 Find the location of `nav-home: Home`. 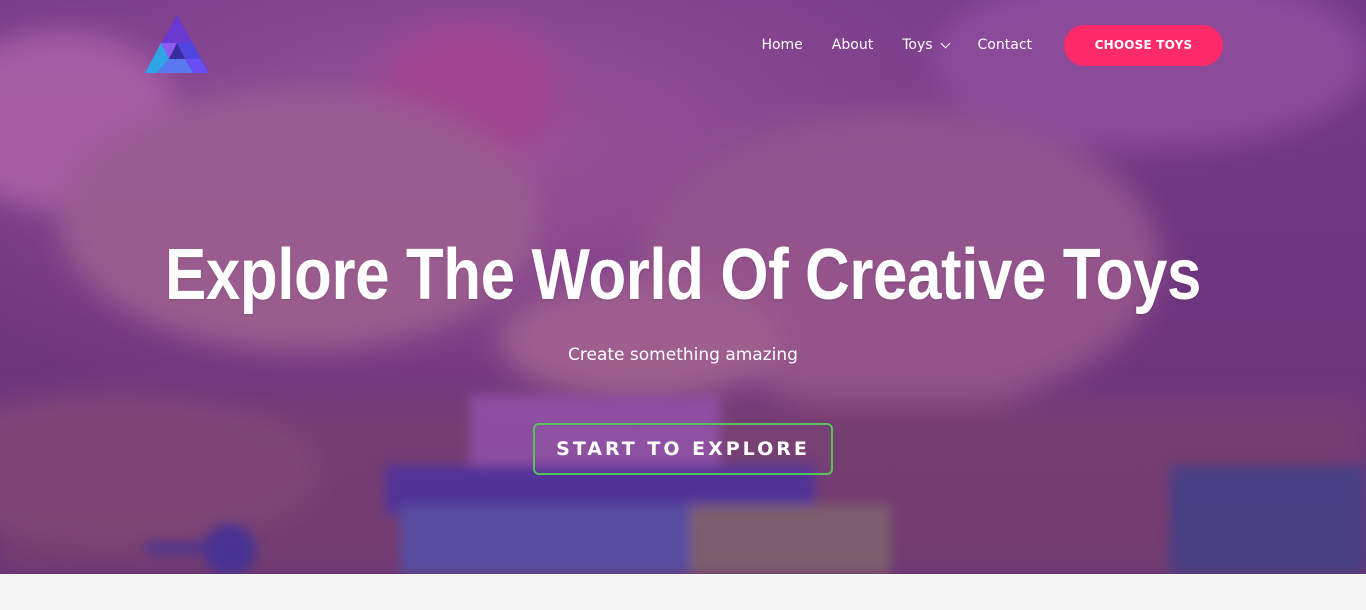

nav-home: Home is located at coordinates (781, 45).